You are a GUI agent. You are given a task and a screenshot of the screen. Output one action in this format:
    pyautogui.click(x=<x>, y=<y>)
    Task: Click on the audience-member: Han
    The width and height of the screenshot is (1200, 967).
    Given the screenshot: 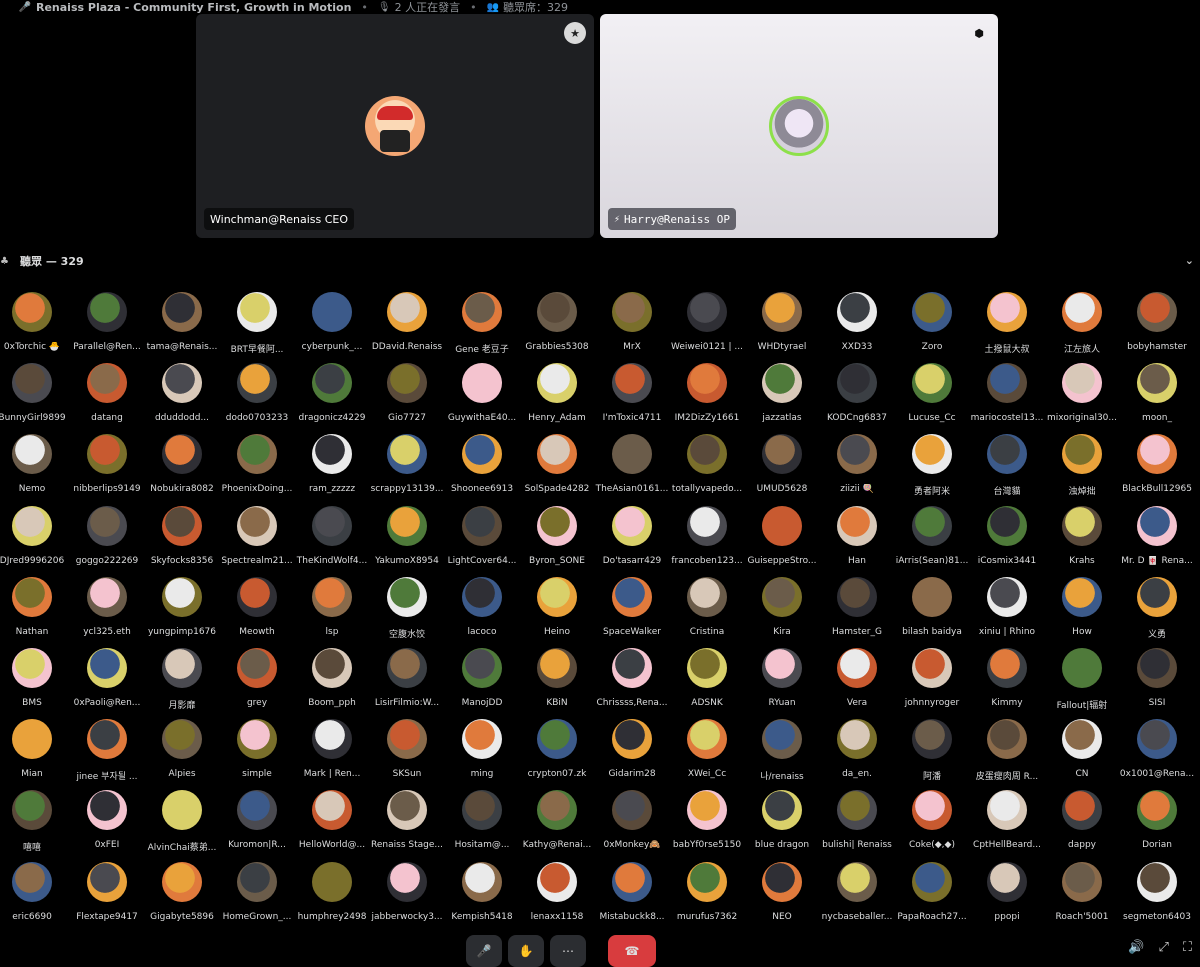 What is the action you would take?
    pyautogui.click(x=857, y=540)
    